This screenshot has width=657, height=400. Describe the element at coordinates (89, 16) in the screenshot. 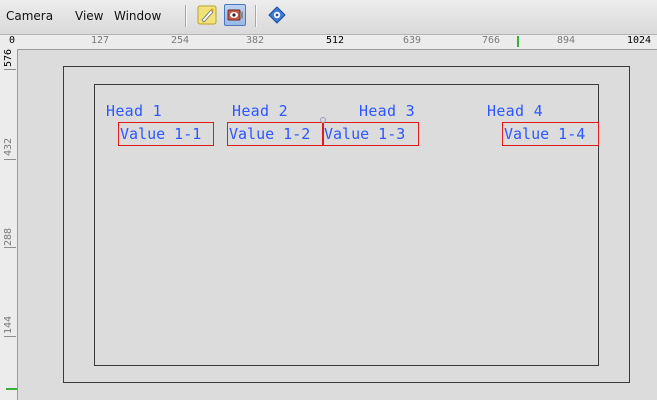

I see `menu-view: View` at that location.